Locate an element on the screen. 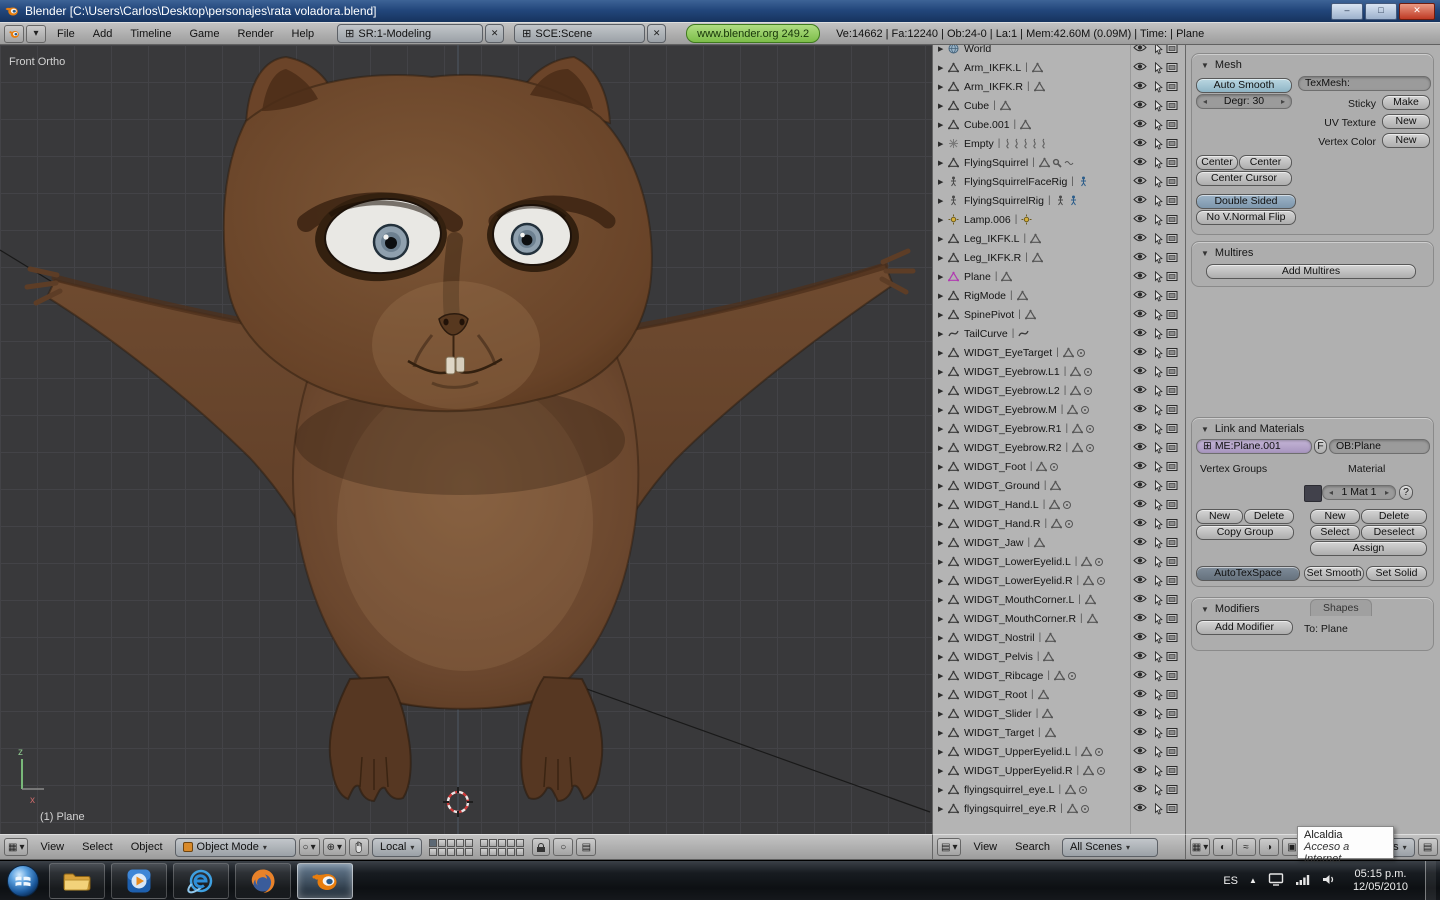 This screenshot has width=1440, height=900. editor-type-icon: ▦ ▾ is located at coordinates (16, 847).